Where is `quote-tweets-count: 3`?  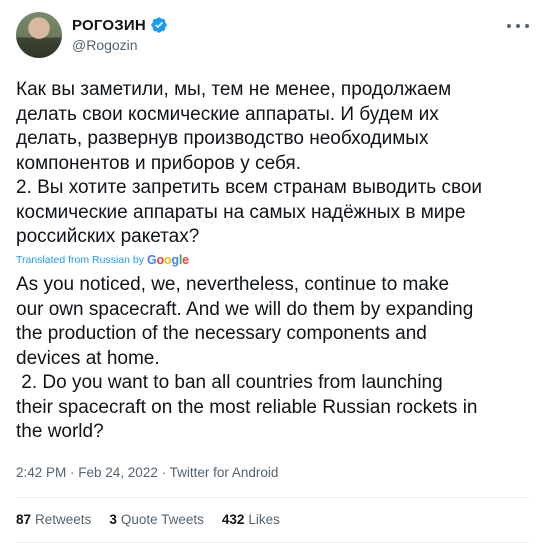 quote-tweets-count: 3 is located at coordinates (113, 519).